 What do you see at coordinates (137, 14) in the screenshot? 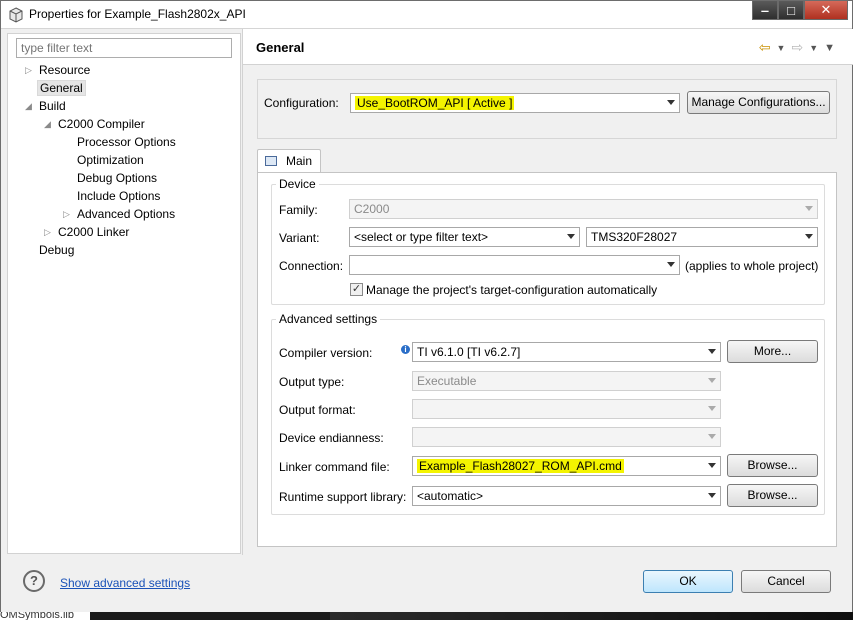
I see `window-title: Properties for Example_Flash2802x_API` at bounding box center [137, 14].